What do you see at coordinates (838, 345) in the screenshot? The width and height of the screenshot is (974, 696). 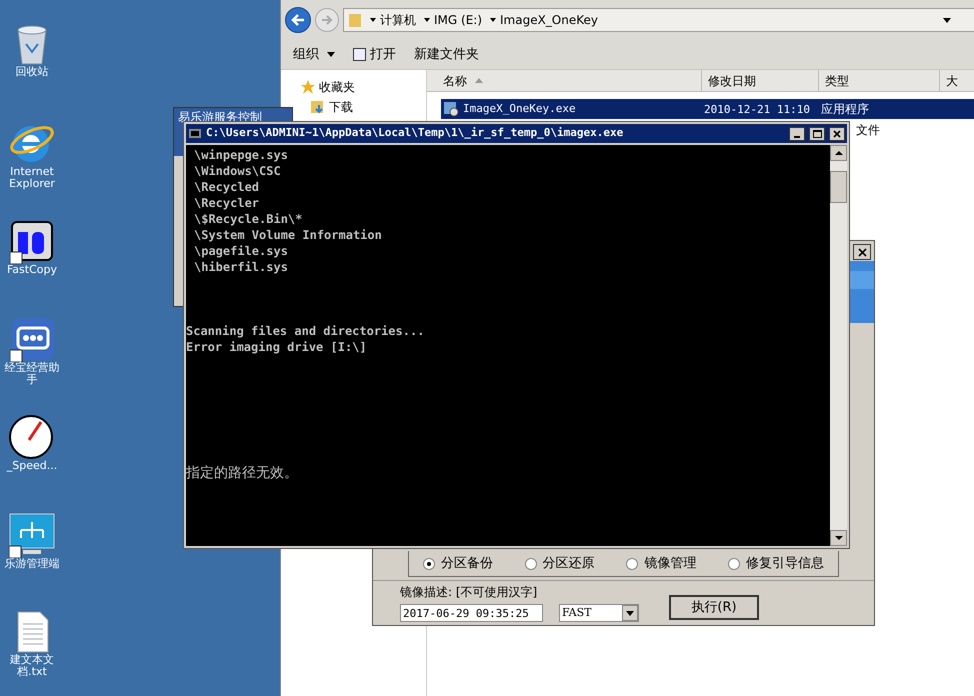 I see `scrollbar` at bounding box center [838, 345].